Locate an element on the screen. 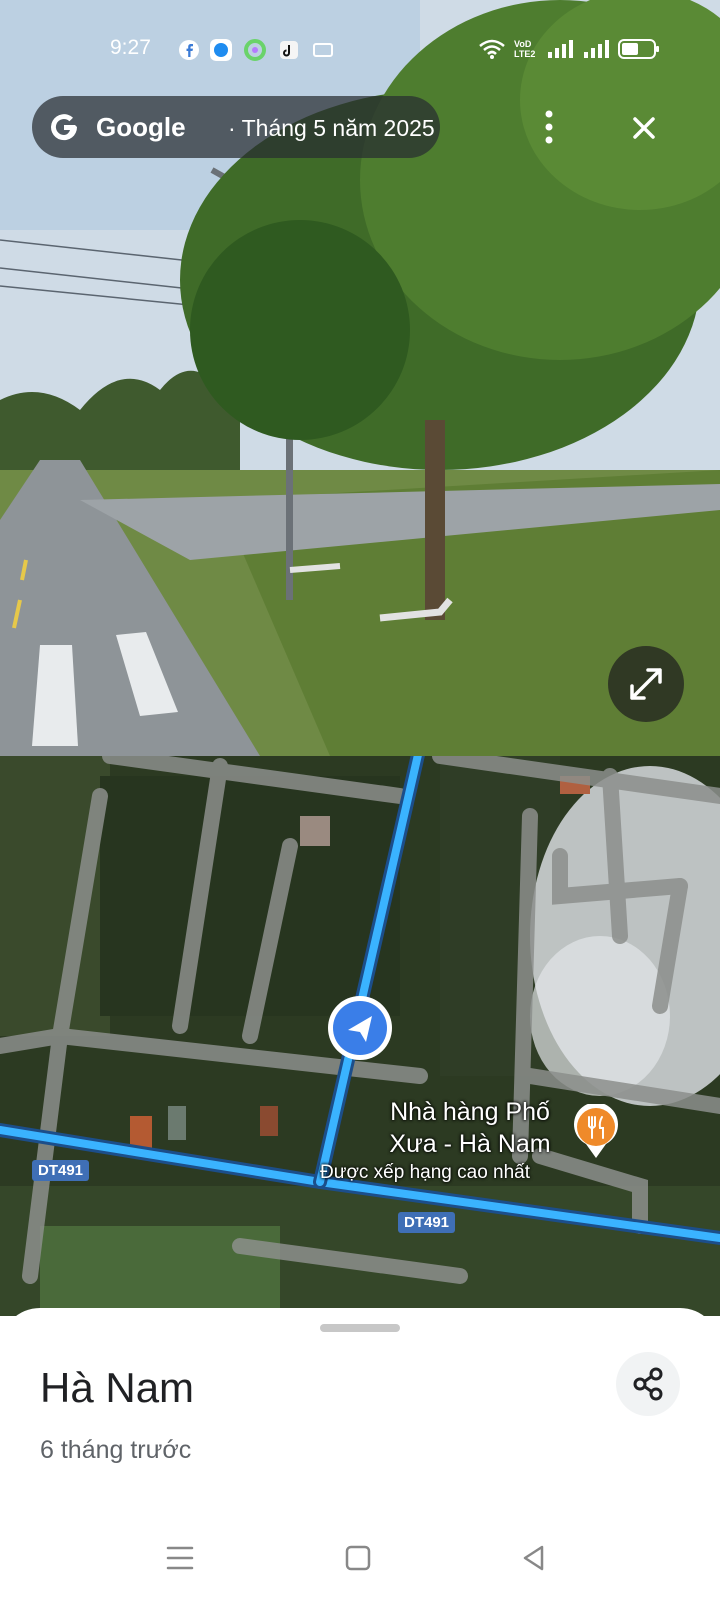 Image resolution: width=720 pixels, height=1600 pixels. poi-pin is located at coordinates (596, 1132).